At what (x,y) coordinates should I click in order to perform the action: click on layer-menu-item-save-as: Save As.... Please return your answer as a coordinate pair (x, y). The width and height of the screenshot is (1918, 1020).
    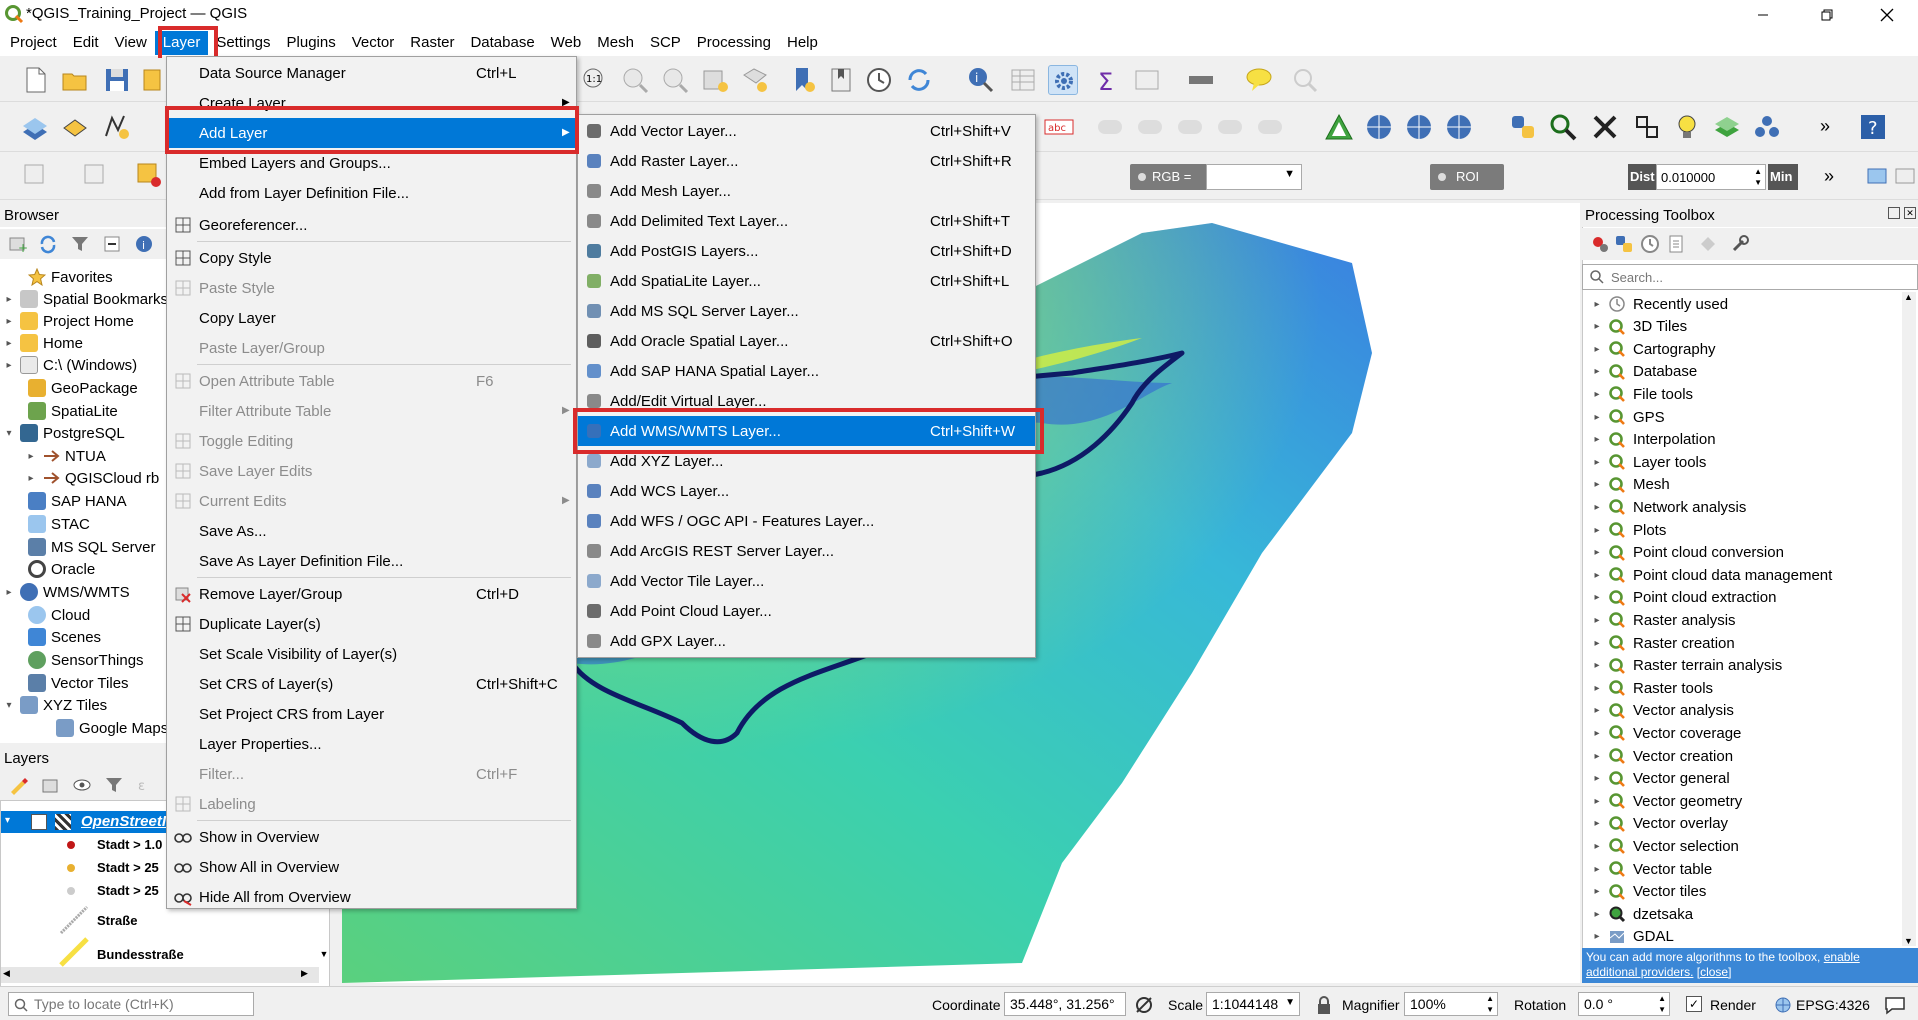
    Looking at the image, I should click on (371, 531).